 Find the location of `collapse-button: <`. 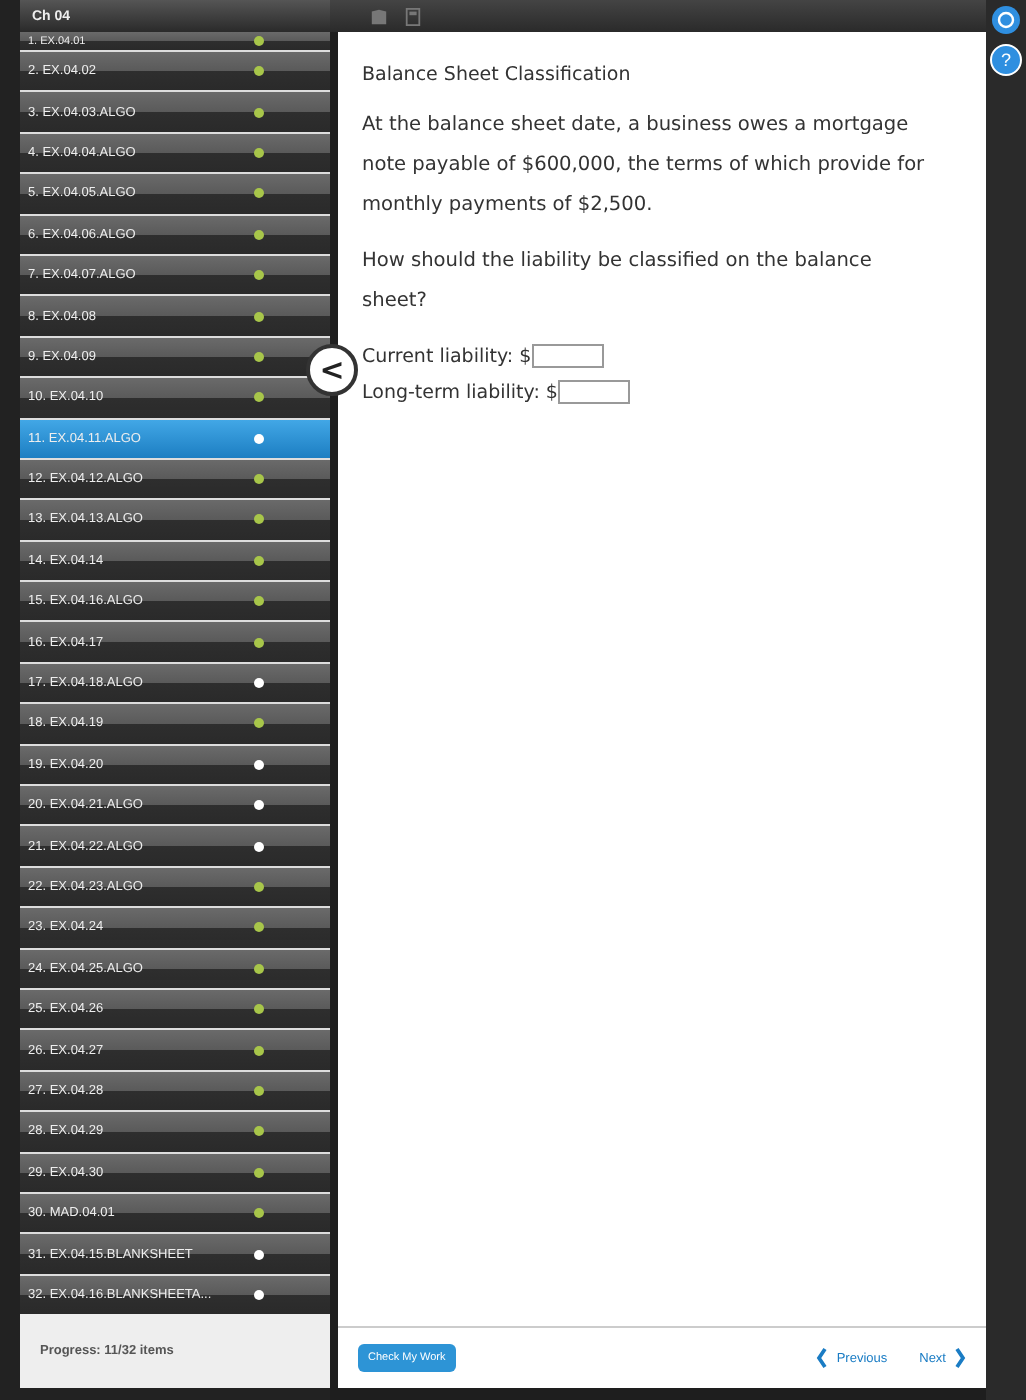

collapse-button: < is located at coordinates (332, 370).